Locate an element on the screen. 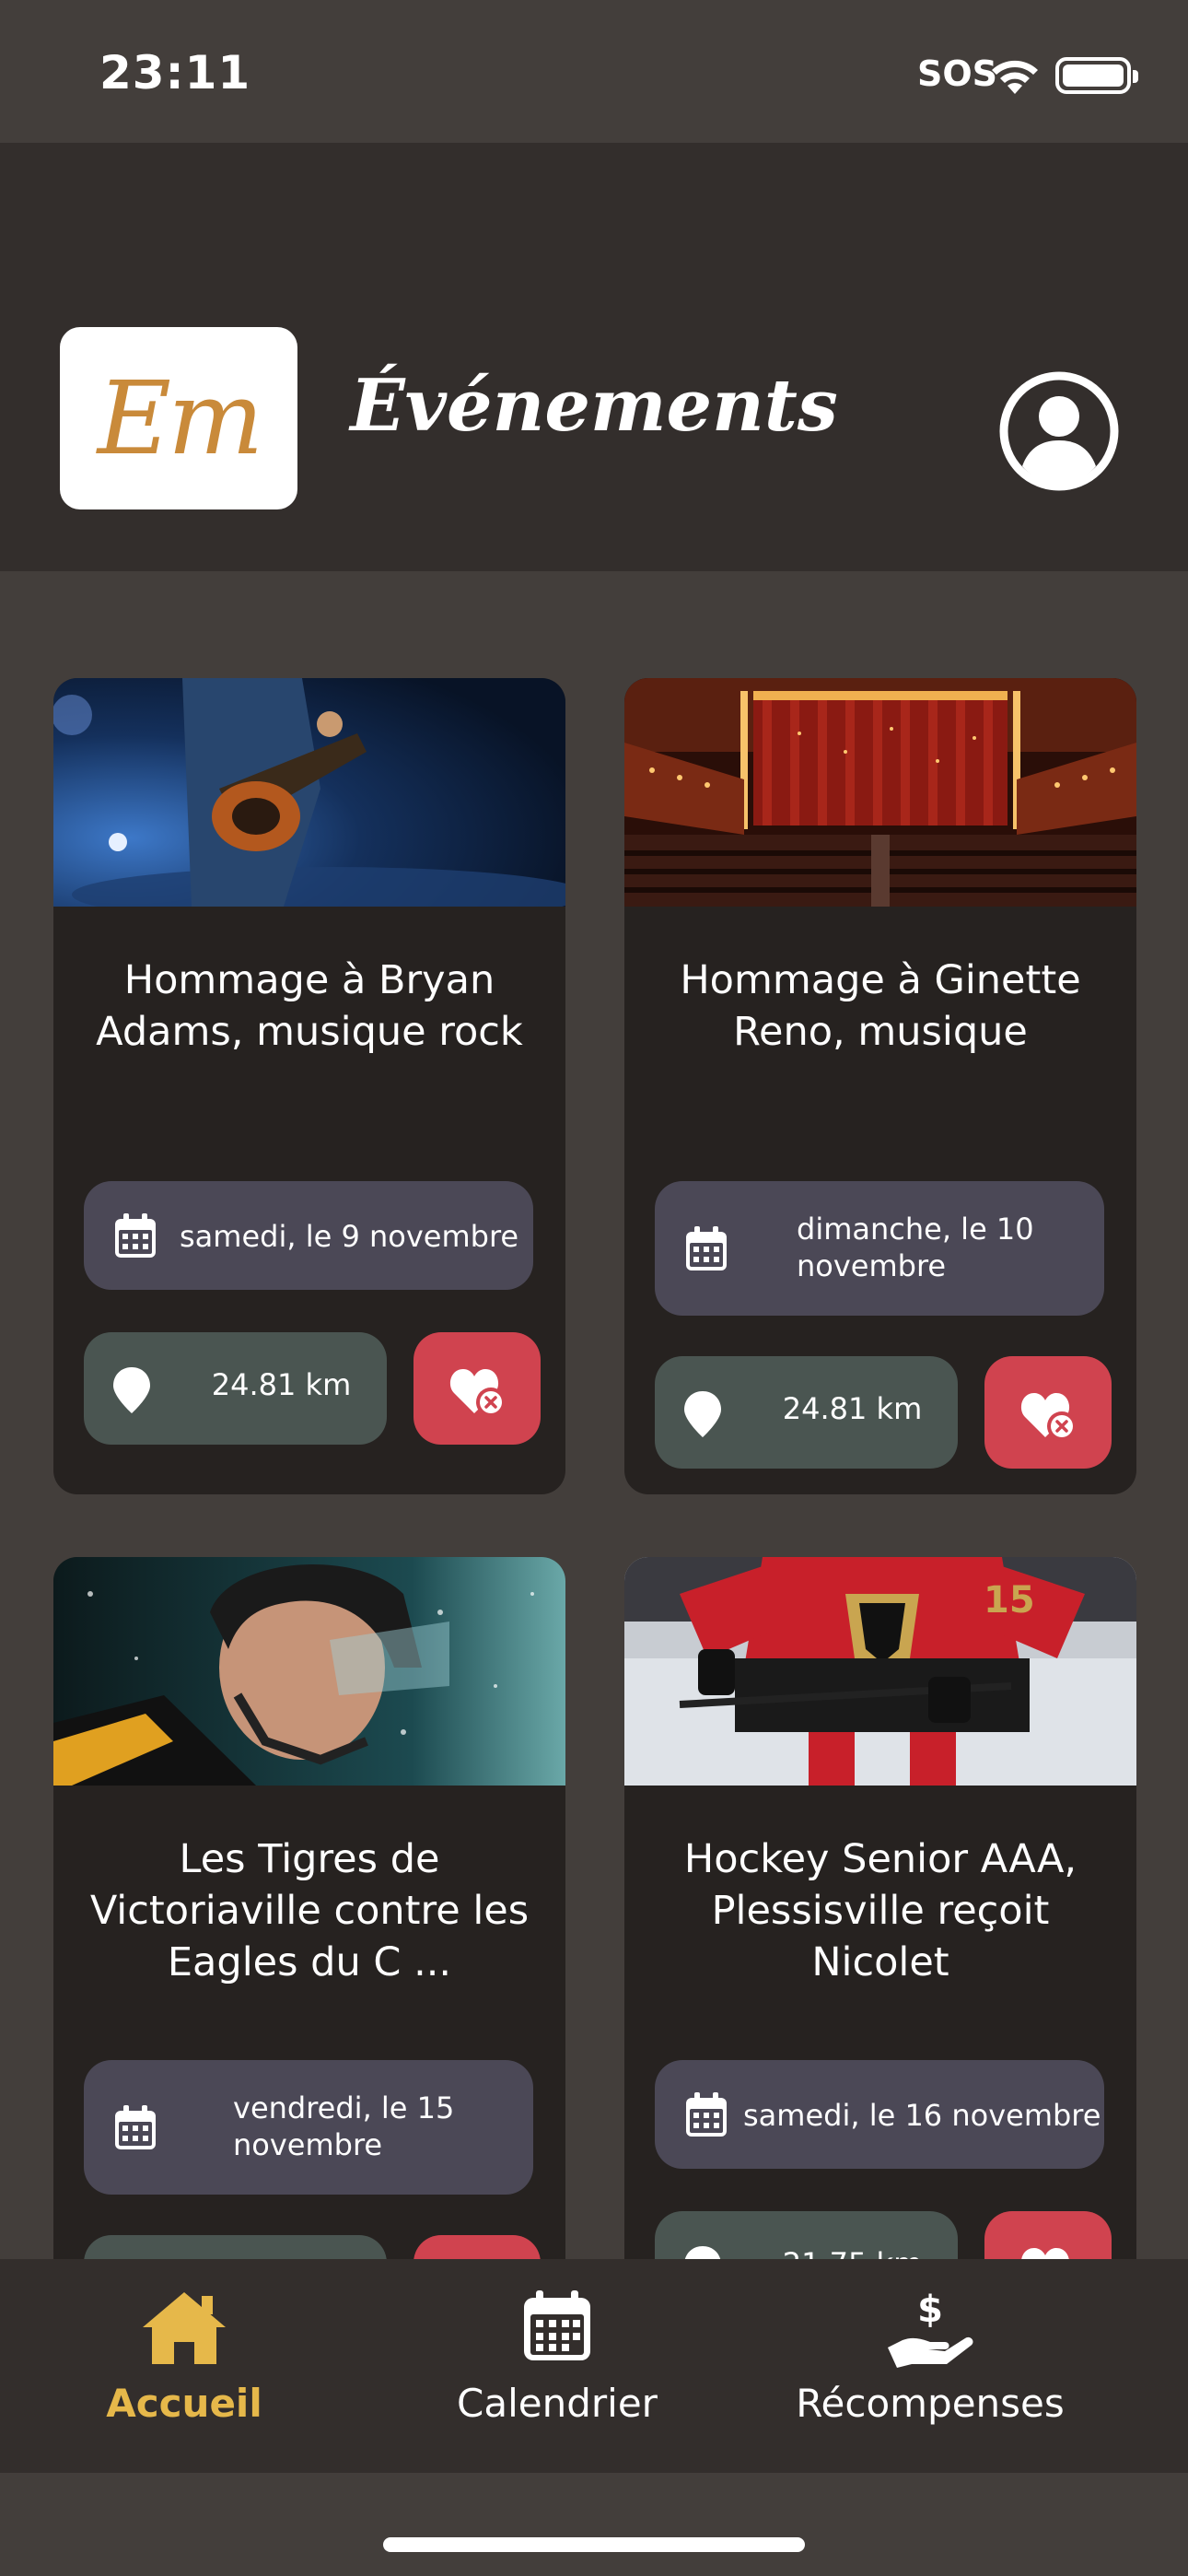  home-indicator is located at coordinates (594, 2544).